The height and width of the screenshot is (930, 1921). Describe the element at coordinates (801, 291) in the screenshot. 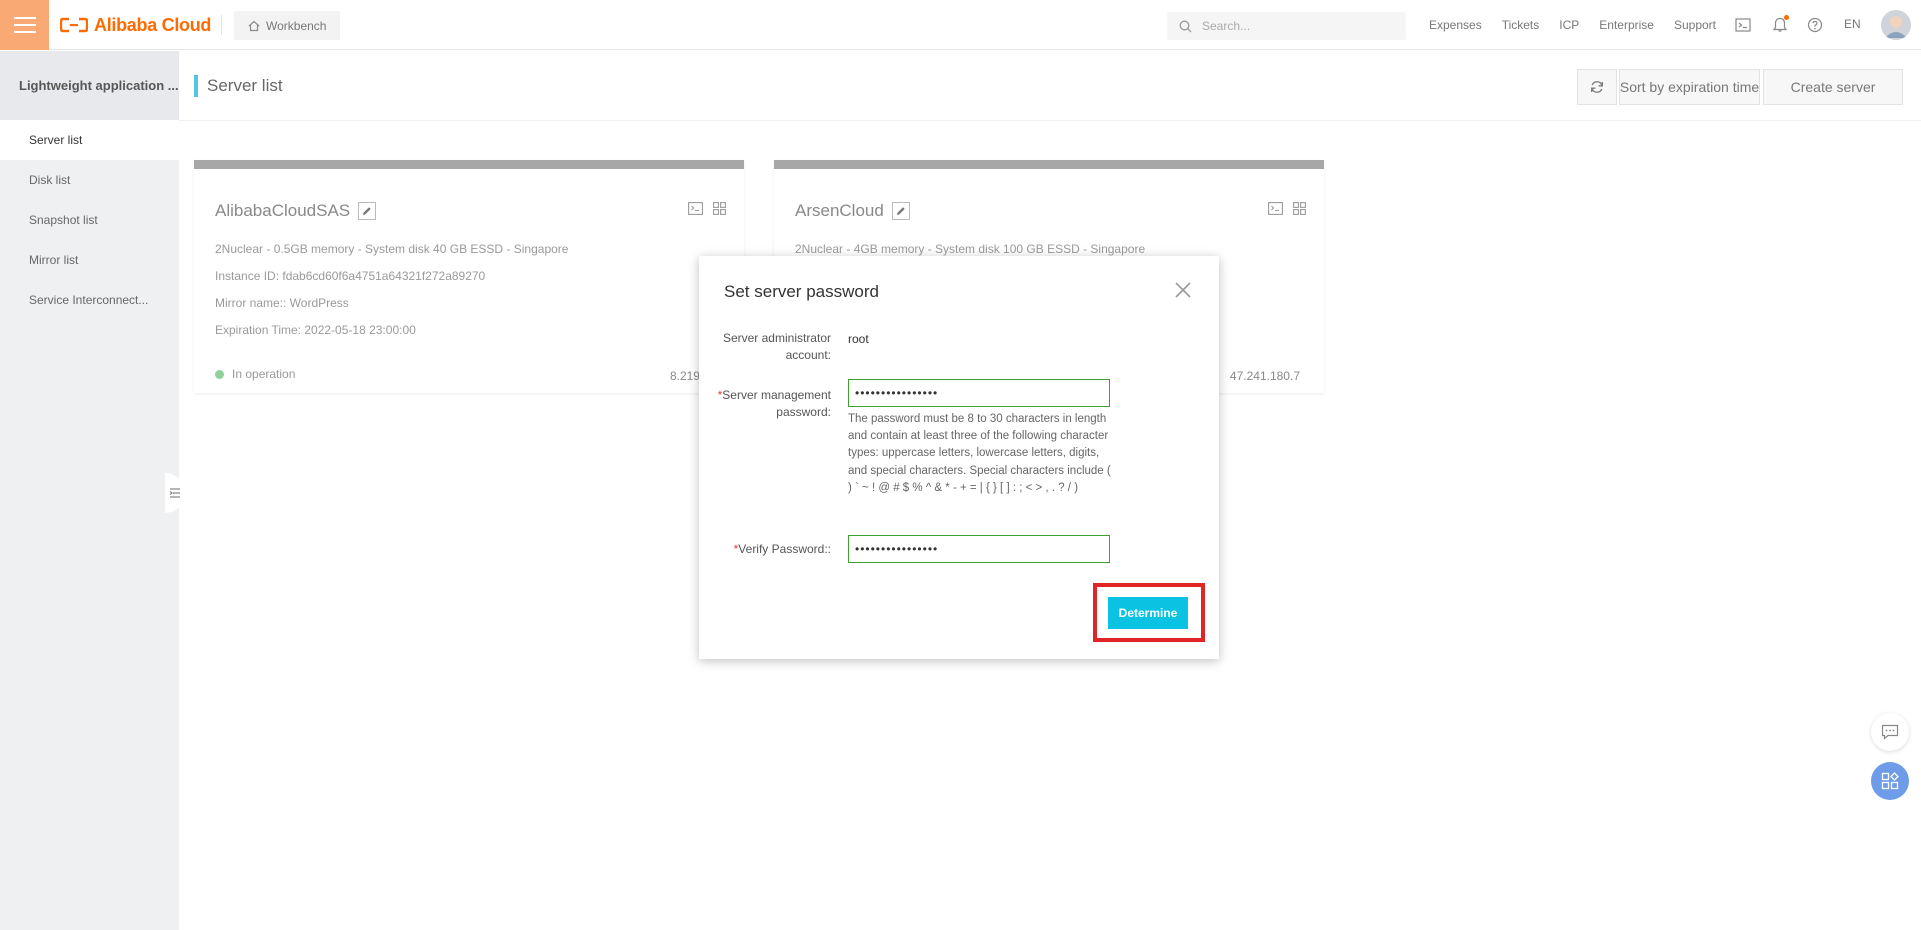

I see `dialog-title: Set server password` at that location.